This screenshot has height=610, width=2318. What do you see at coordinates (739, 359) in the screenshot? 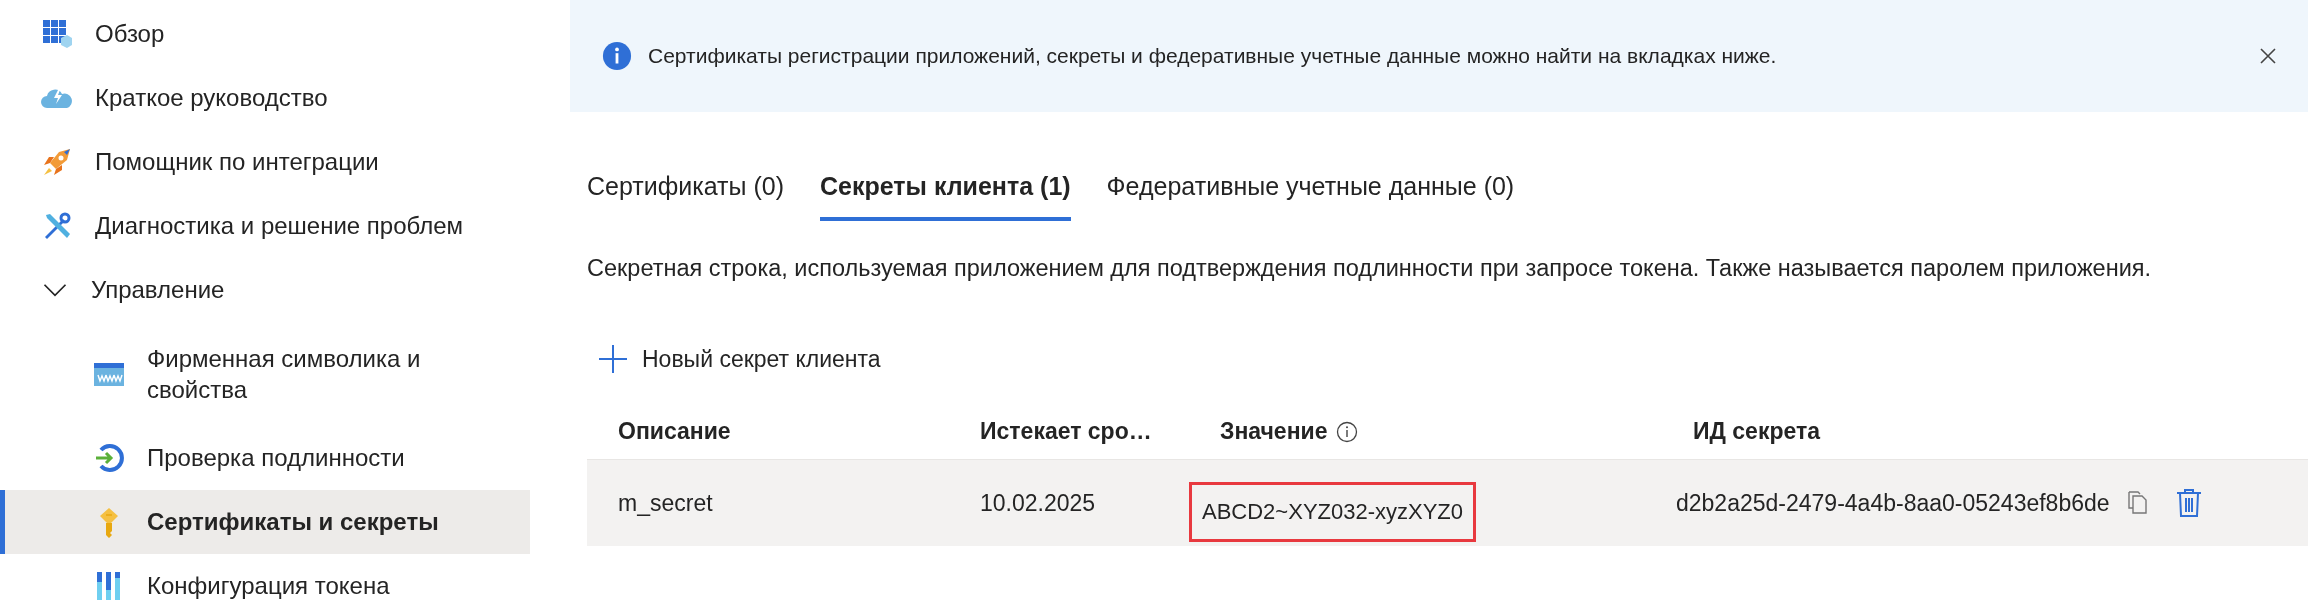
I see `new-secret-button: Новый секрет клиента` at bounding box center [739, 359].